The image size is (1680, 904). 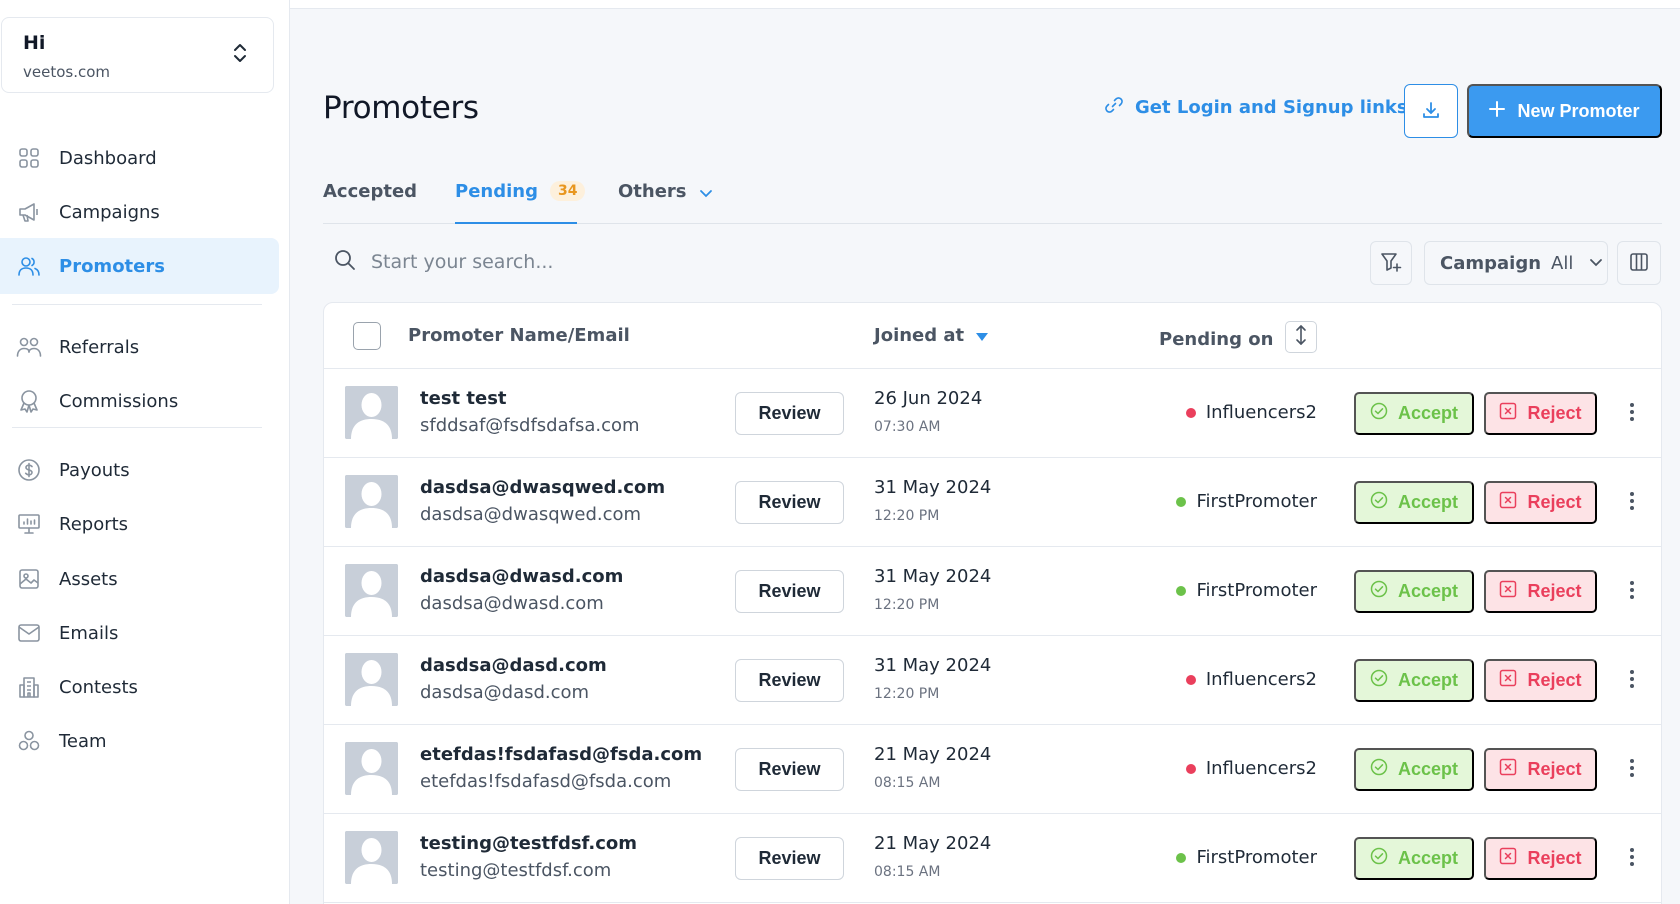 I want to click on download-button, so click(x=1431, y=111).